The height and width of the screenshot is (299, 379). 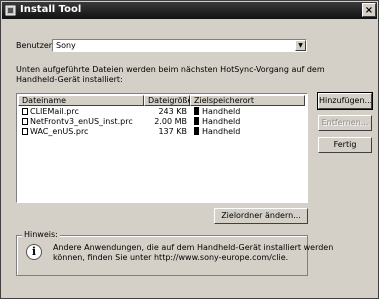 I want to click on file-size: 2.00 MB, so click(x=170, y=121).